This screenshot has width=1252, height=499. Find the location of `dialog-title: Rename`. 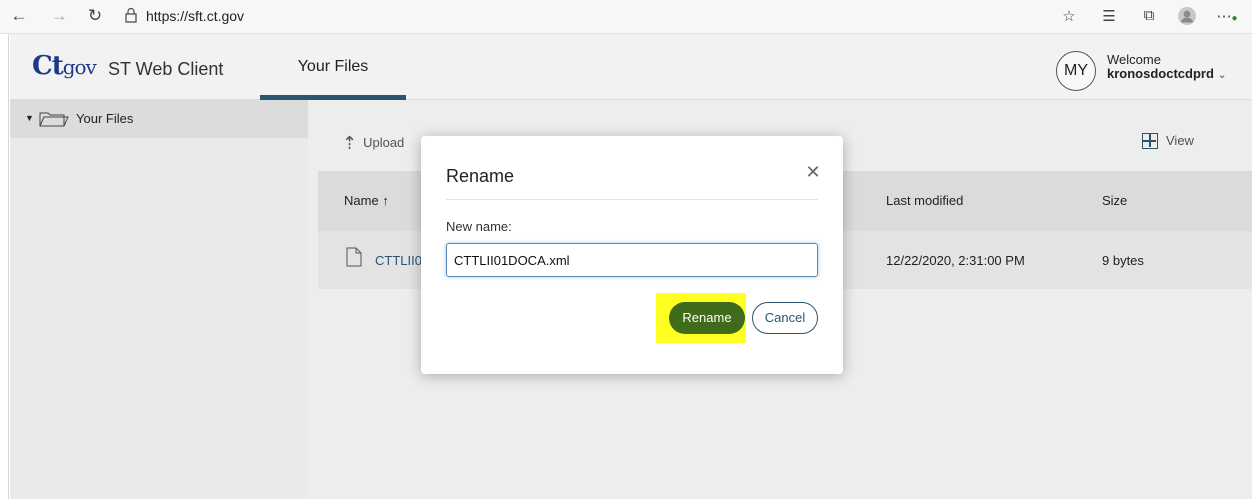

dialog-title: Rename is located at coordinates (480, 176).